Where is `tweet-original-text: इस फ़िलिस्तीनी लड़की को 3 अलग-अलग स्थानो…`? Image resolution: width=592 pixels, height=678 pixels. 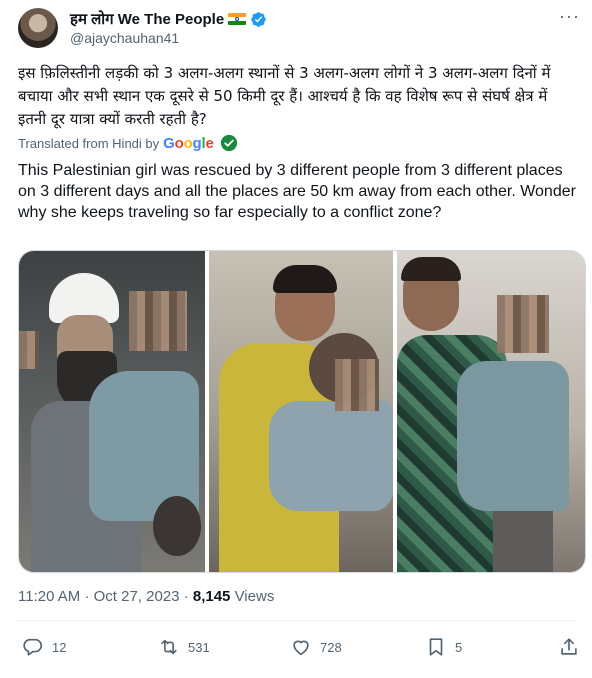 tweet-original-text: इस फ़िलिस्तीनी लड़की को 3 अलग-अलग स्थानो… is located at coordinates (284, 96).